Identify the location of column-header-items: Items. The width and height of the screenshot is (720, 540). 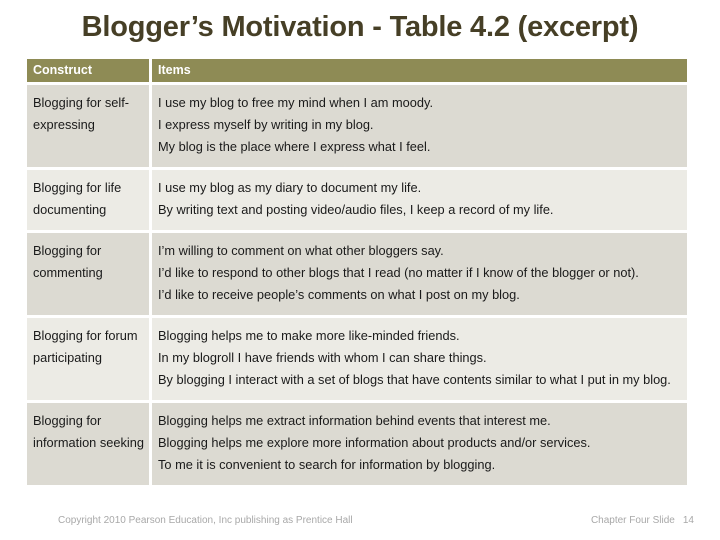
(419, 71).